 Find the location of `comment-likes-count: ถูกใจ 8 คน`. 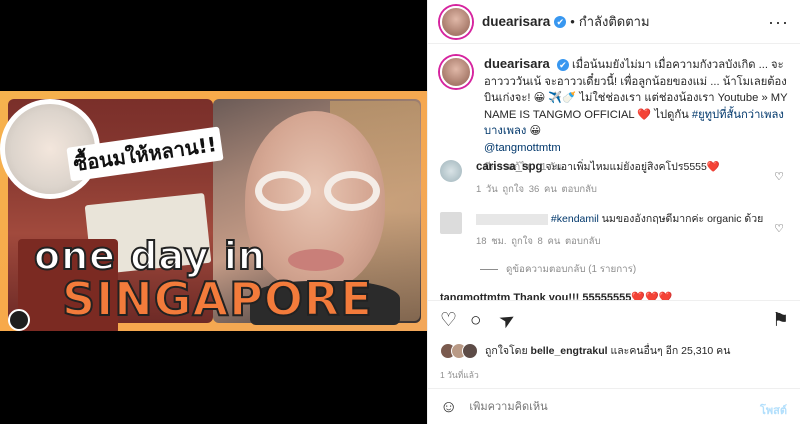

comment-likes-count: ถูกใจ 8 คน is located at coordinates (535, 241).